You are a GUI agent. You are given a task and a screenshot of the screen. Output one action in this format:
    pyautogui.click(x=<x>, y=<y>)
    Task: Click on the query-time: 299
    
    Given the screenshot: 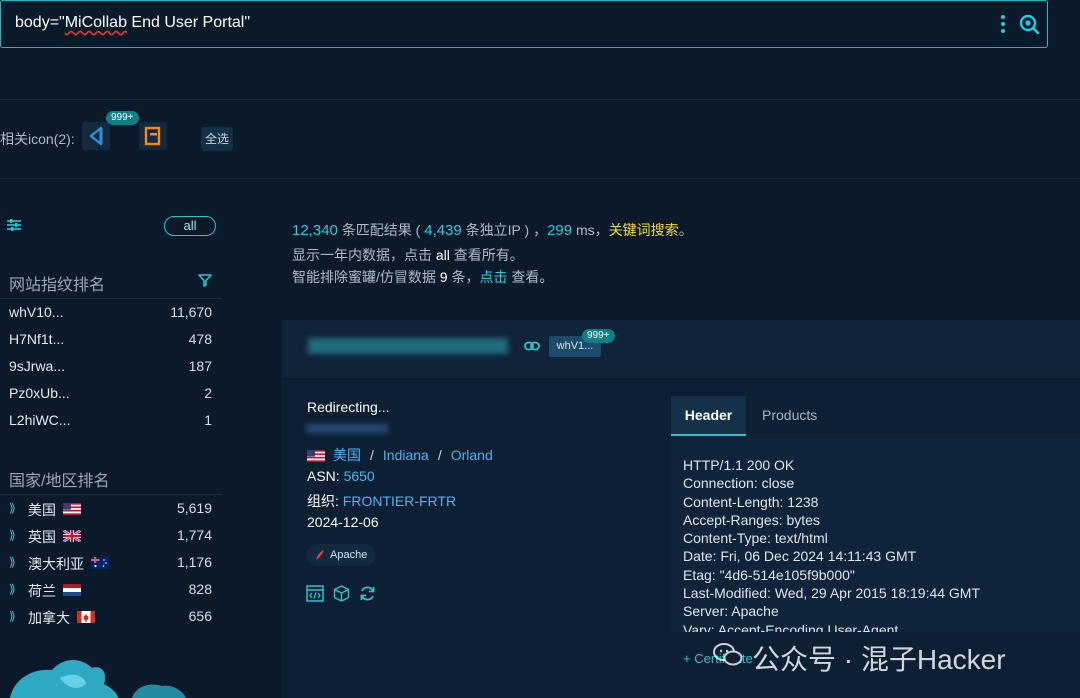 What is the action you would take?
    pyautogui.click(x=560, y=230)
    